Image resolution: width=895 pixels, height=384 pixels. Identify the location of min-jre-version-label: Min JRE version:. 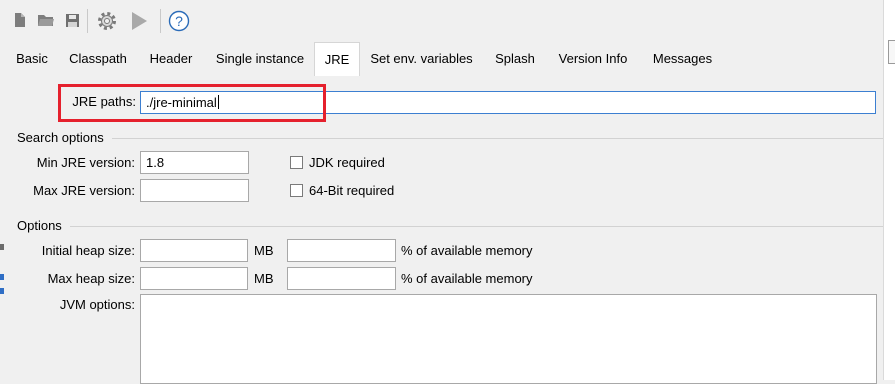
(85, 162).